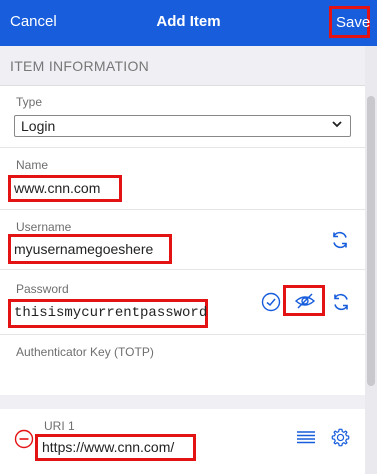 The height and width of the screenshot is (474, 377). What do you see at coordinates (182, 402) in the screenshot?
I see `section-divider` at bounding box center [182, 402].